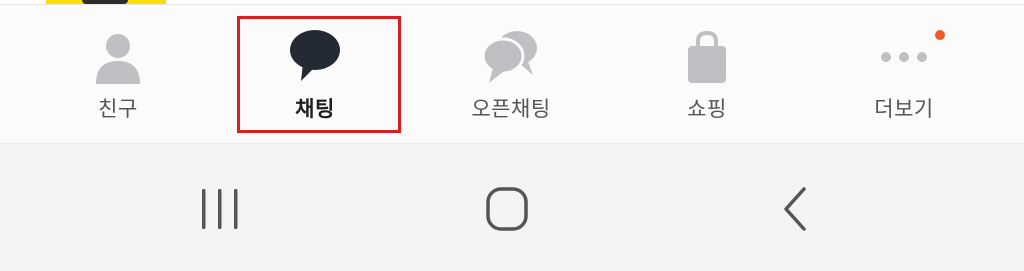 This screenshot has width=1024, height=271. I want to click on tab-openchat: 오픈채팅, so click(511, 74).